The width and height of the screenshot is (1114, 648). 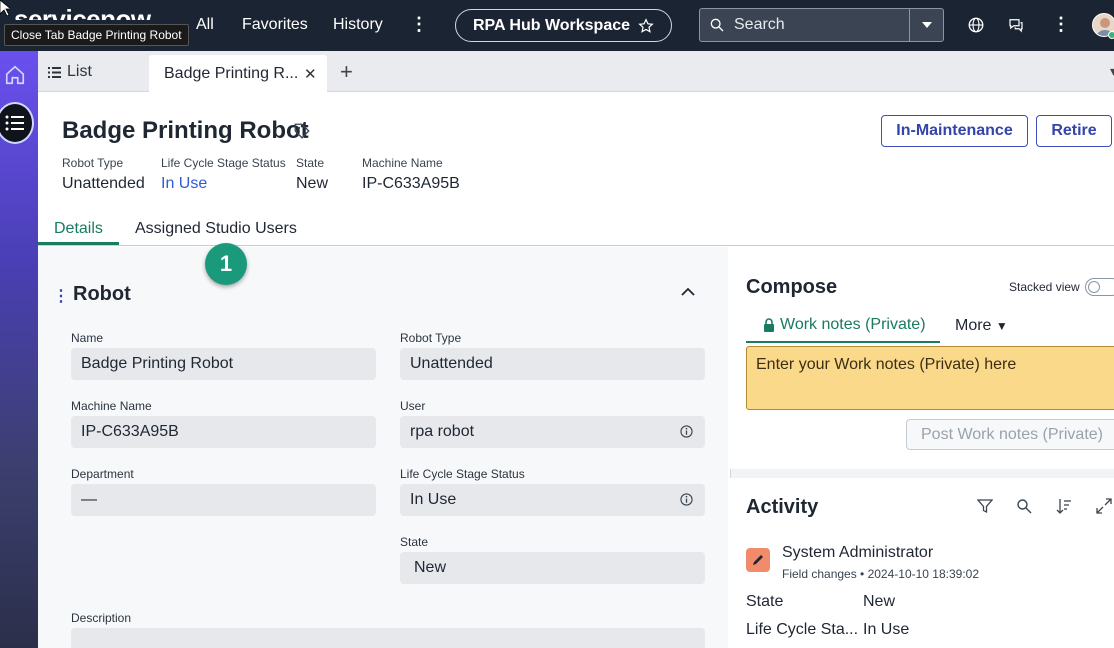 What do you see at coordinates (413, 406) in the screenshot?
I see `user-label: User` at bounding box center [413, 406].